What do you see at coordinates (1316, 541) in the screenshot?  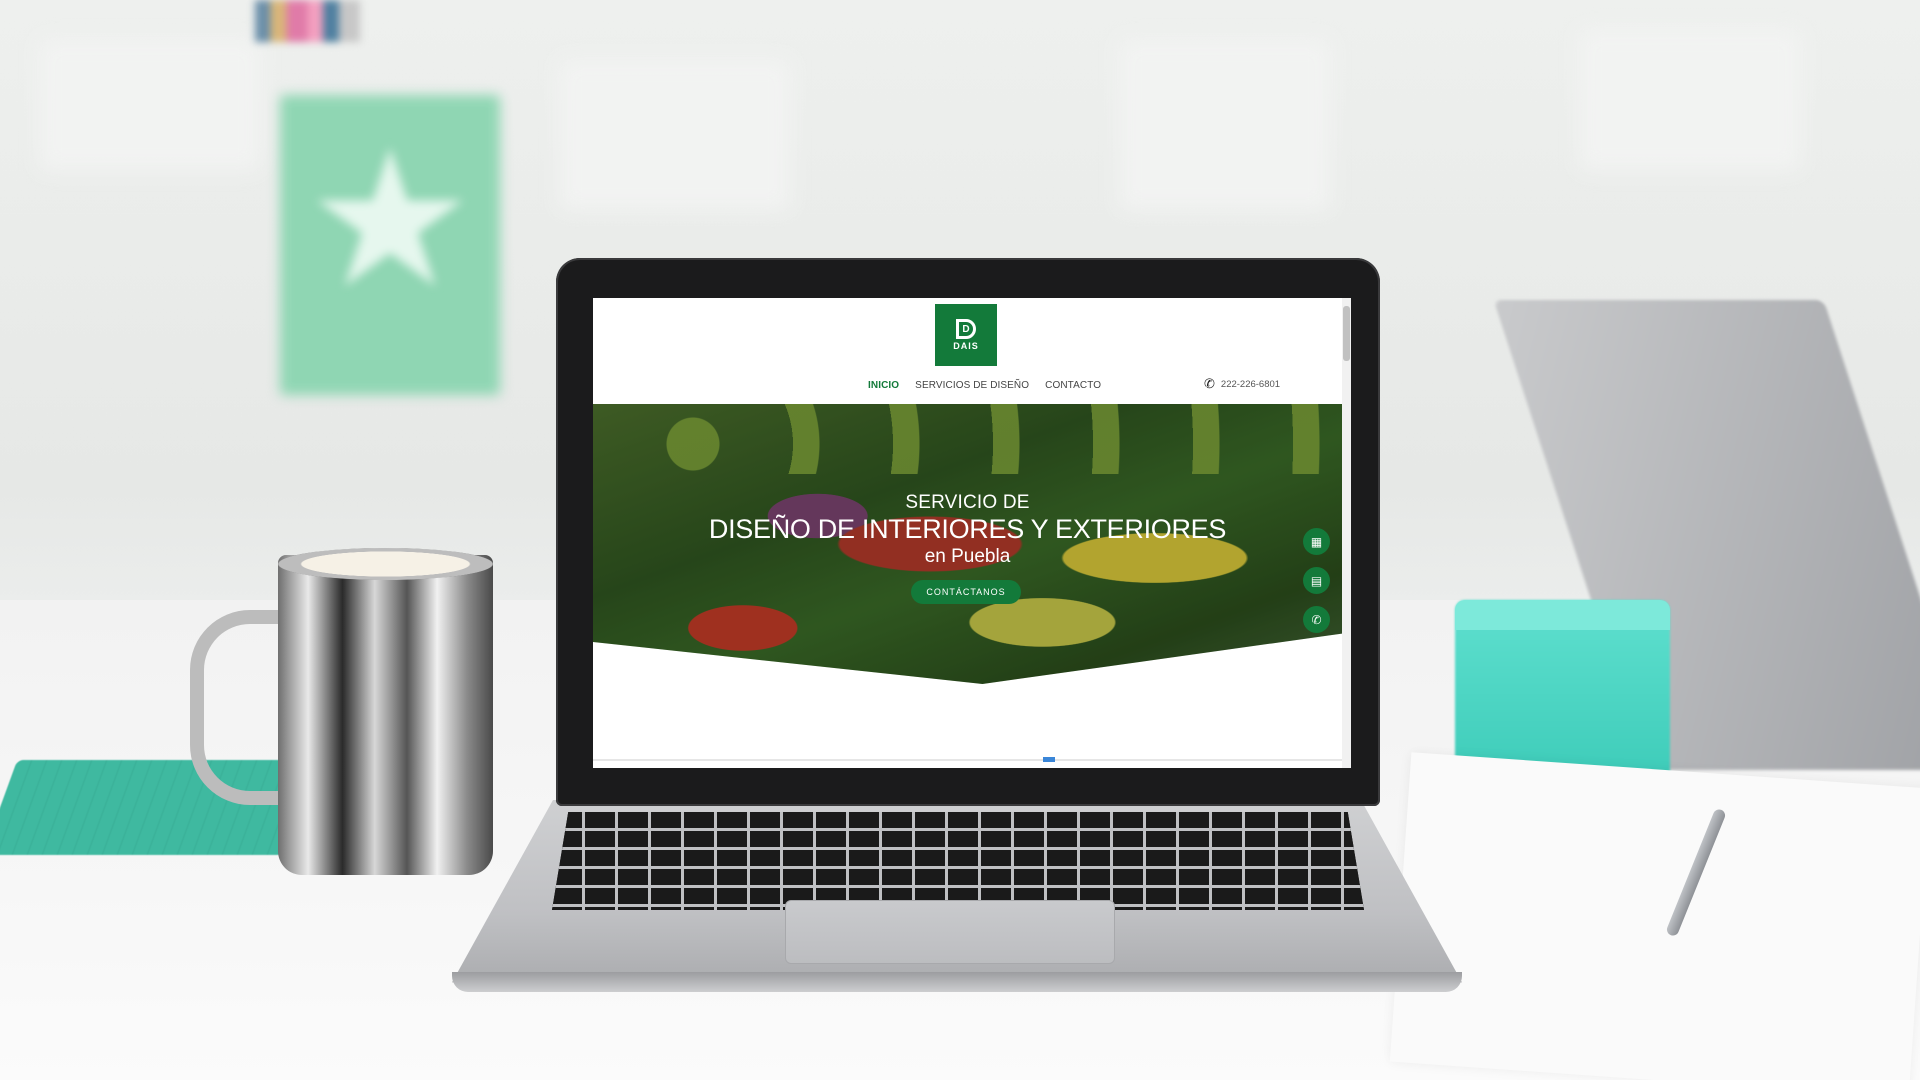 I see `calendar-icon: ▦` at bounding box center [1316, 541].